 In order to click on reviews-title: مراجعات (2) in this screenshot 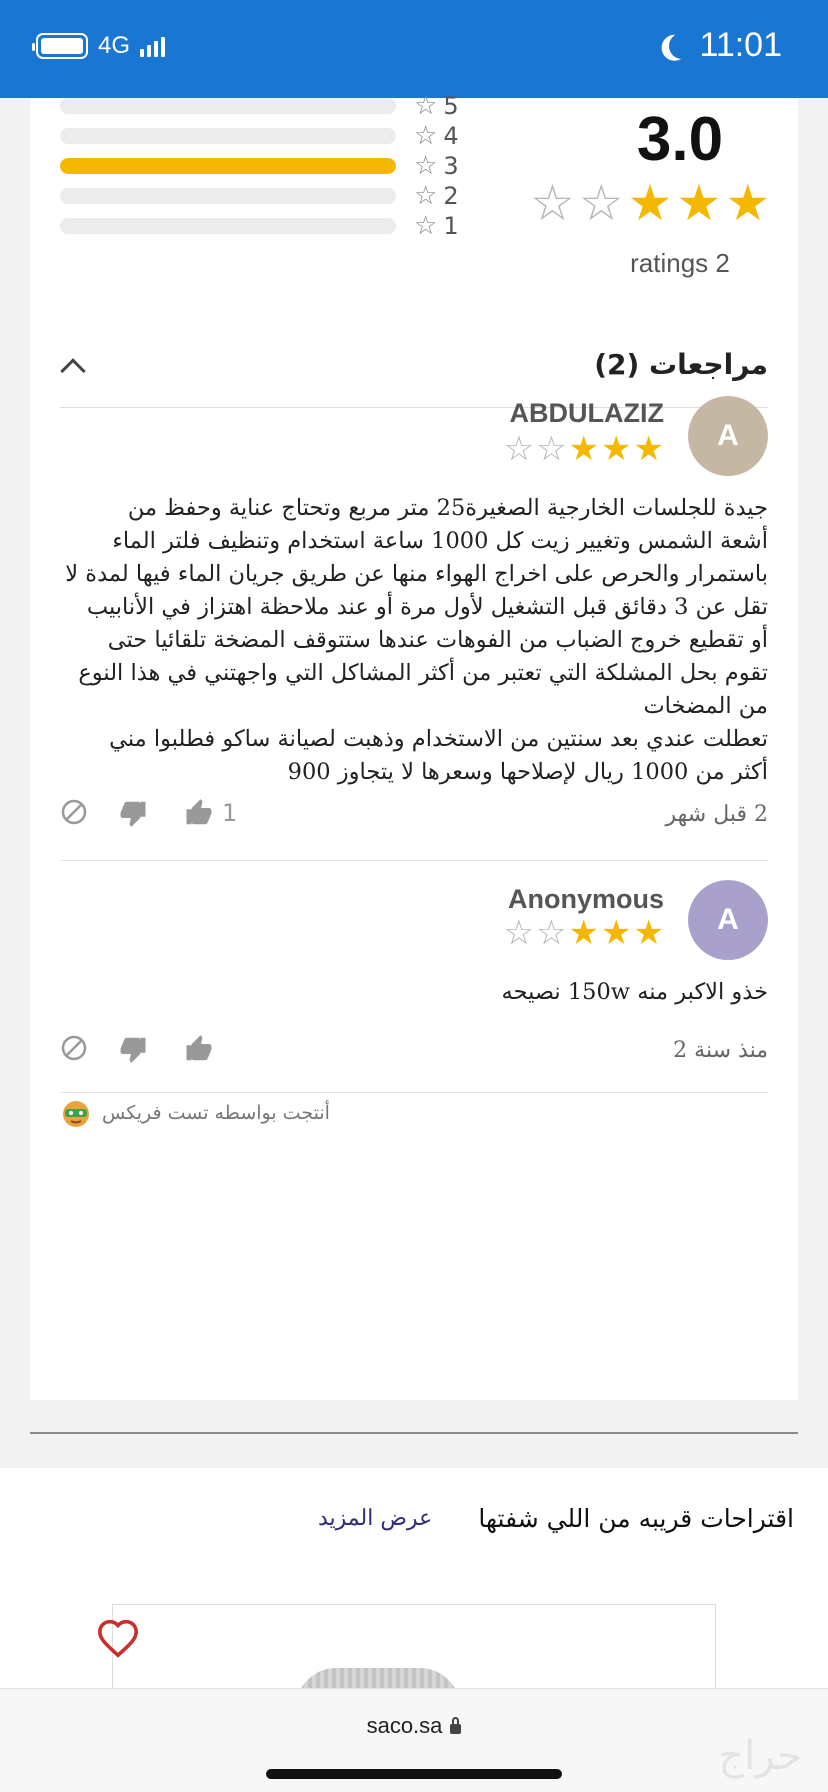, I will do `click(681, 364)`.